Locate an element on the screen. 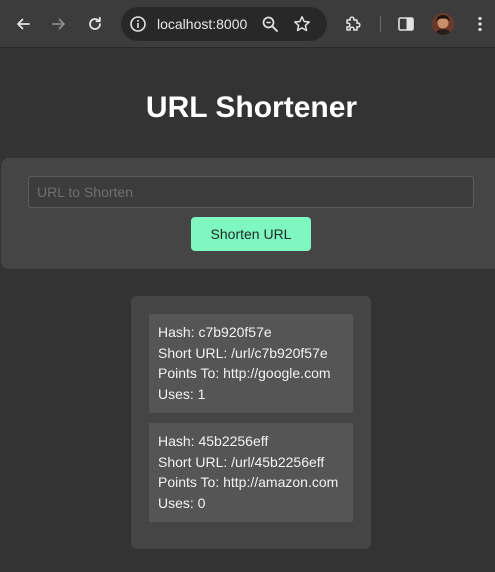  entry-points-to: Points To: http://amazon.com is located at coordinates (248, 482).